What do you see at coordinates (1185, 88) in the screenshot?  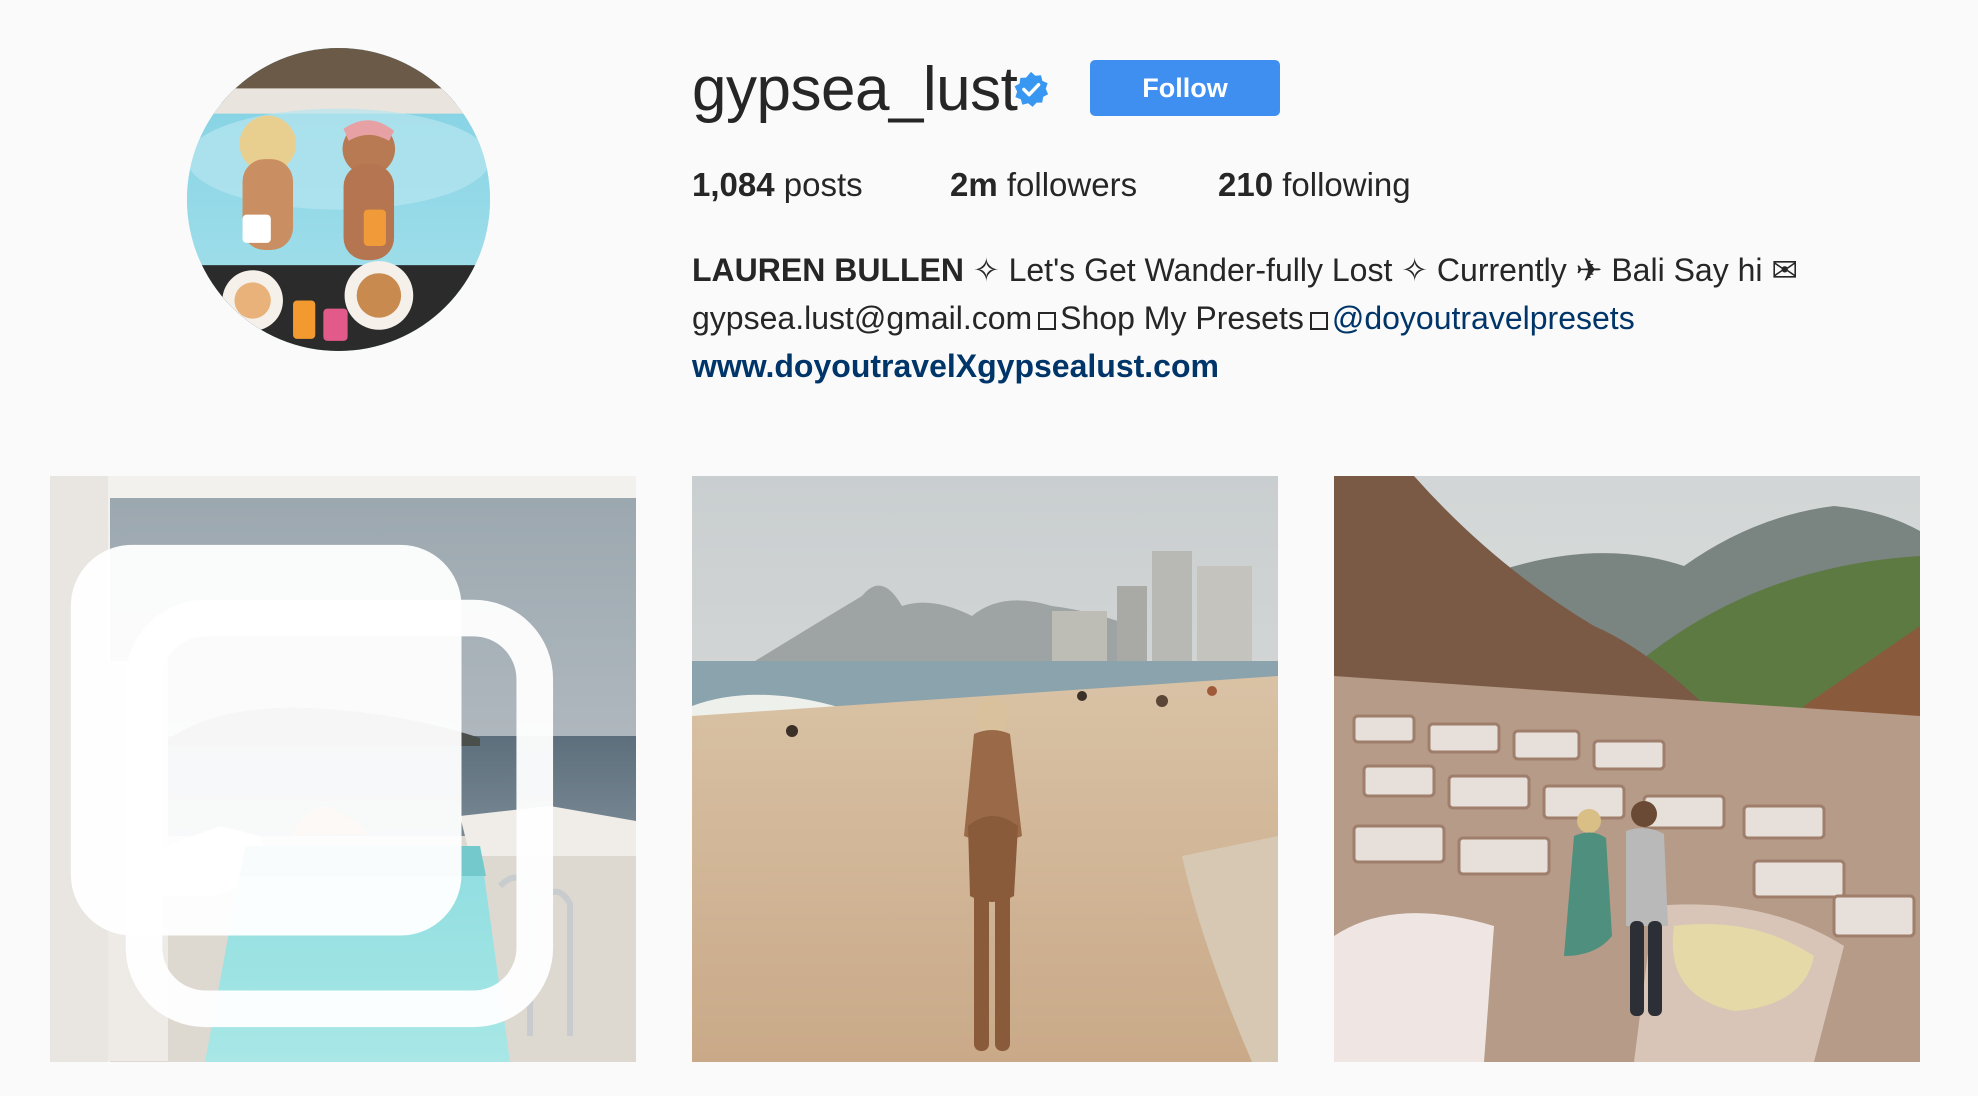 I see `follow-button: Follow` at bounding box center [1185, 88].